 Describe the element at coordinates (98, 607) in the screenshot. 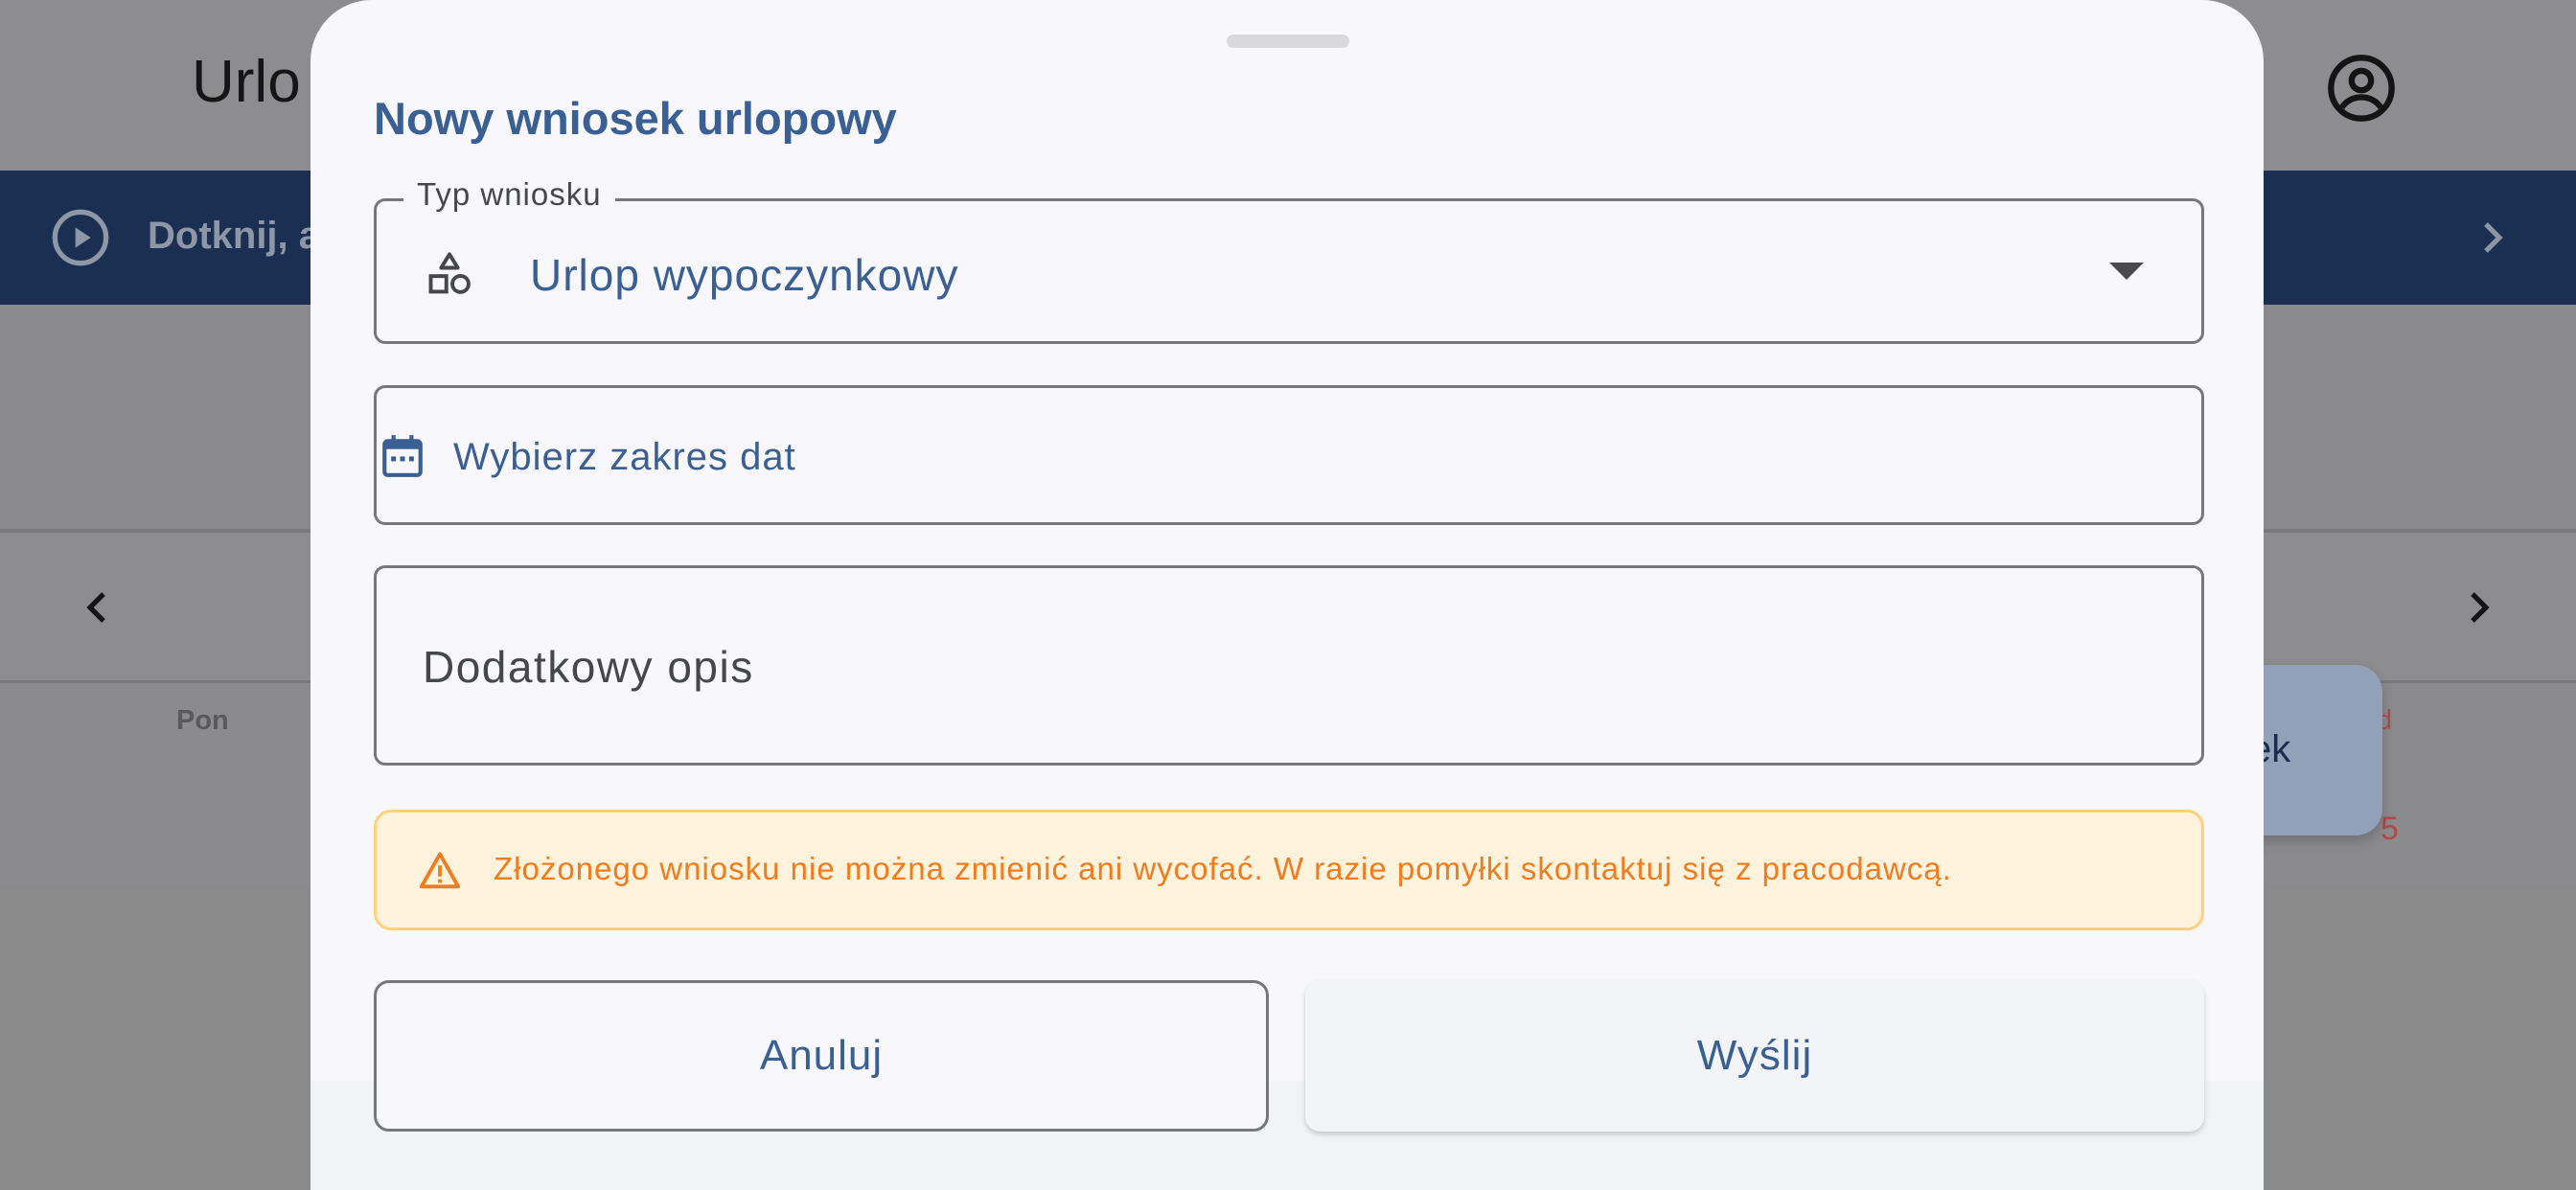

I see `previous-month-chevron-icon` at that location.